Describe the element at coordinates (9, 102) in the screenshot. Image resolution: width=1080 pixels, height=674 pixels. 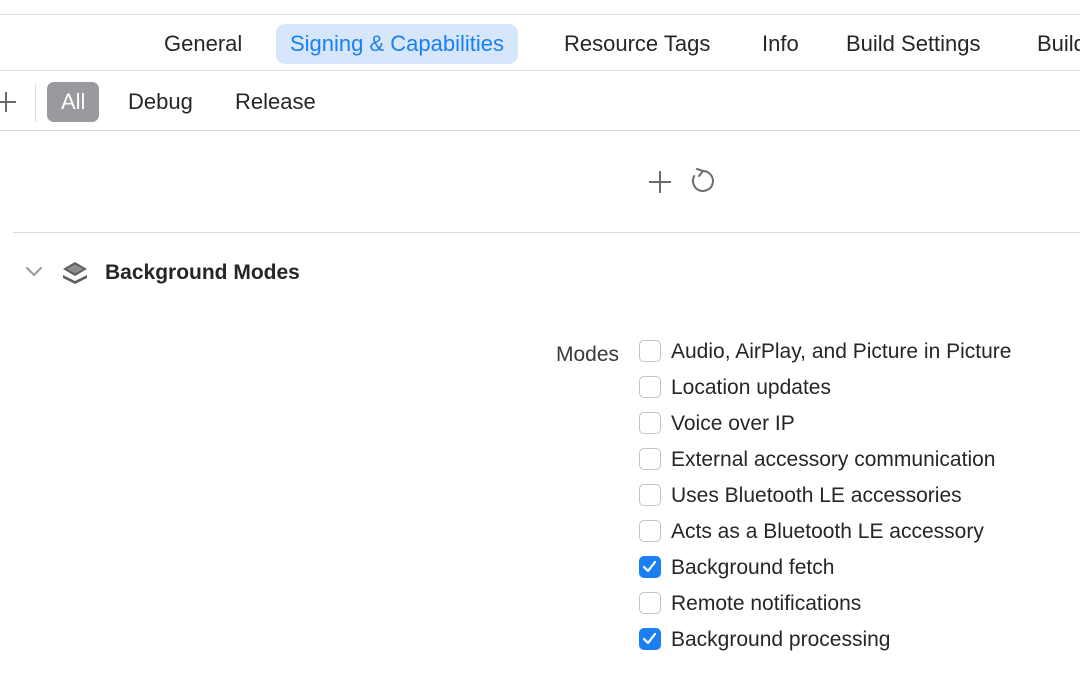
I see `add-capability-plus-icon` at that location.